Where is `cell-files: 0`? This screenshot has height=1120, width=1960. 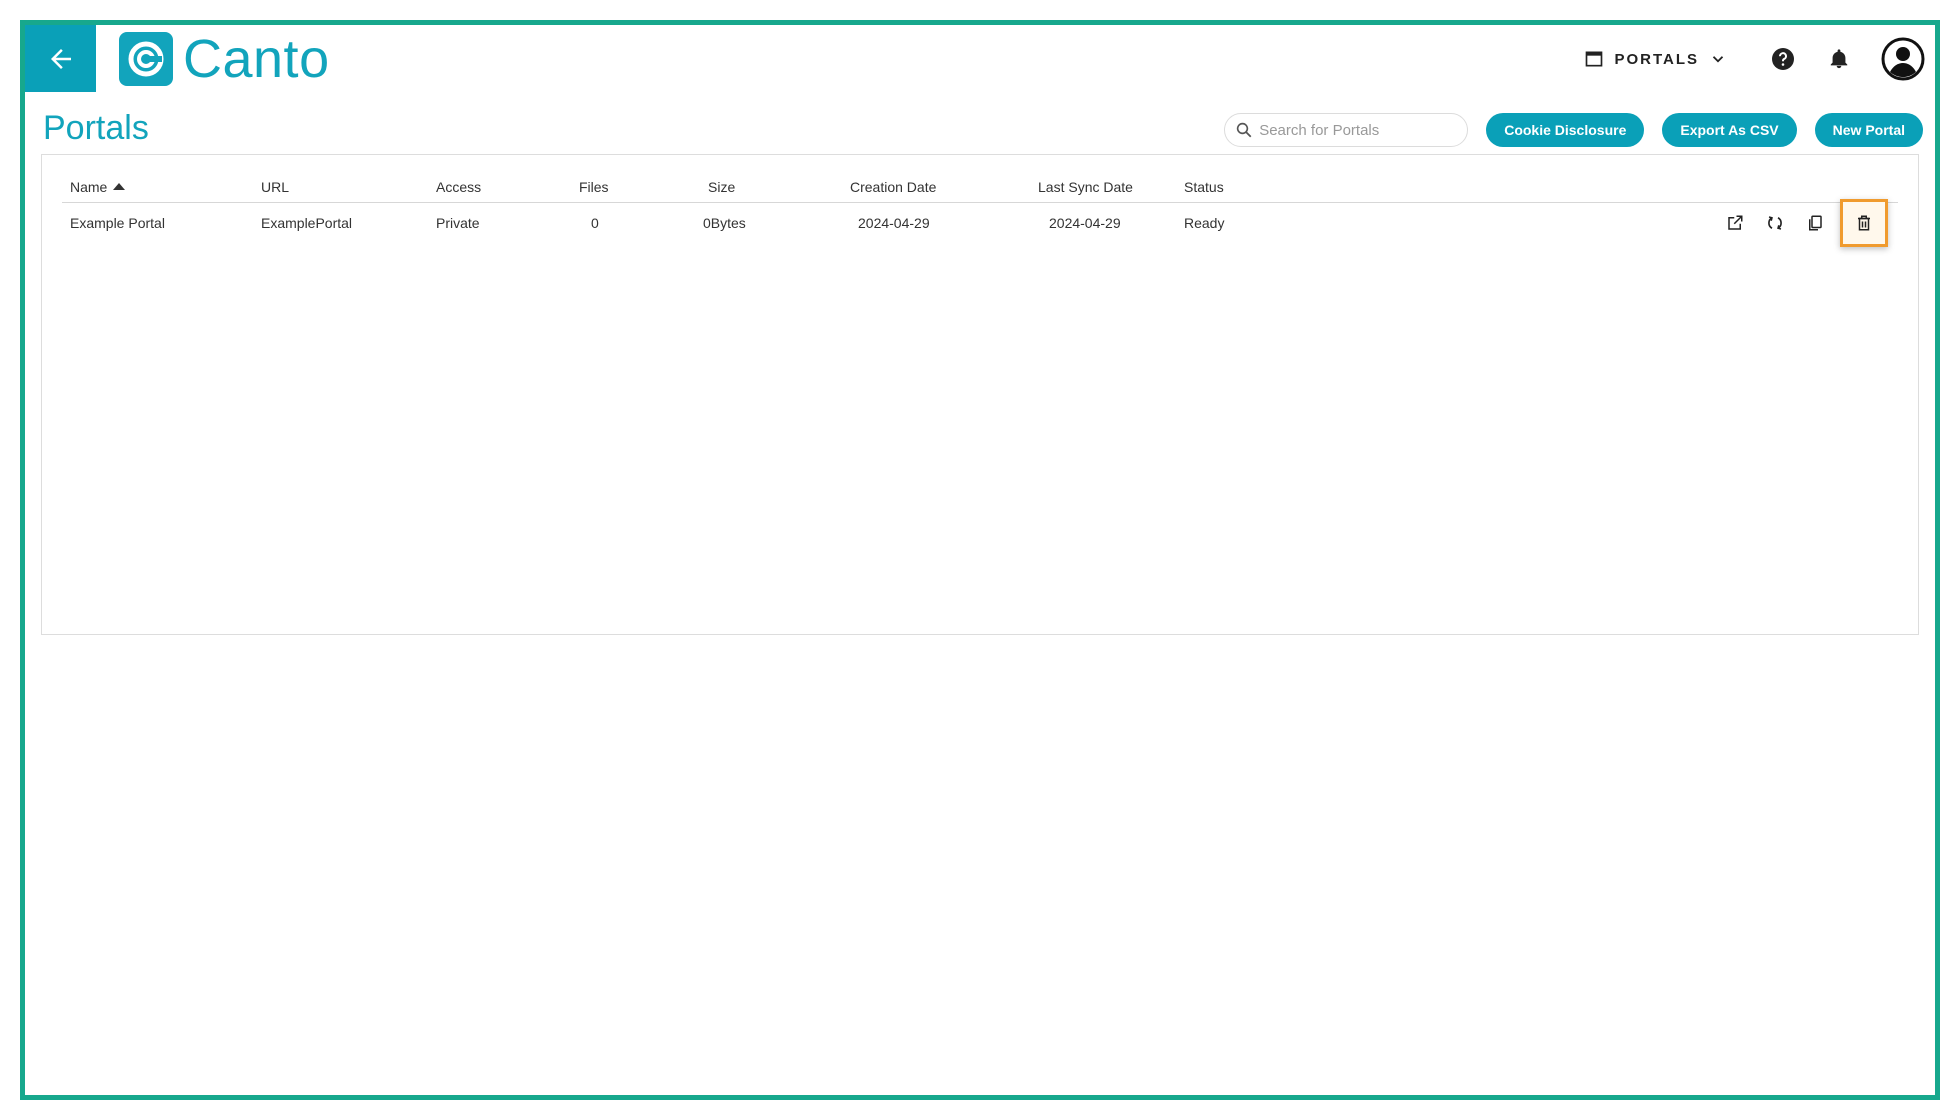
cell-files: 0 is located at coordinates (595, 223).